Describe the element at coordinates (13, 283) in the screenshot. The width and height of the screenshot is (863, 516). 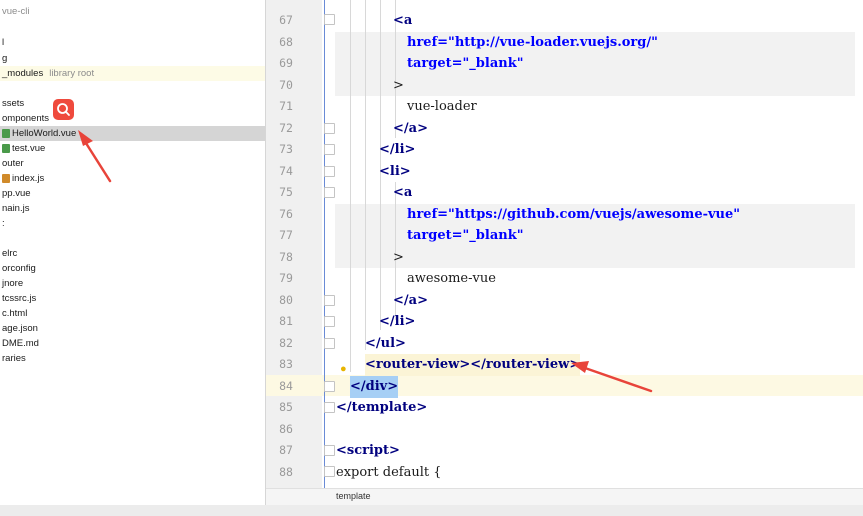
I see `tree-item-label: jnore` at that location.